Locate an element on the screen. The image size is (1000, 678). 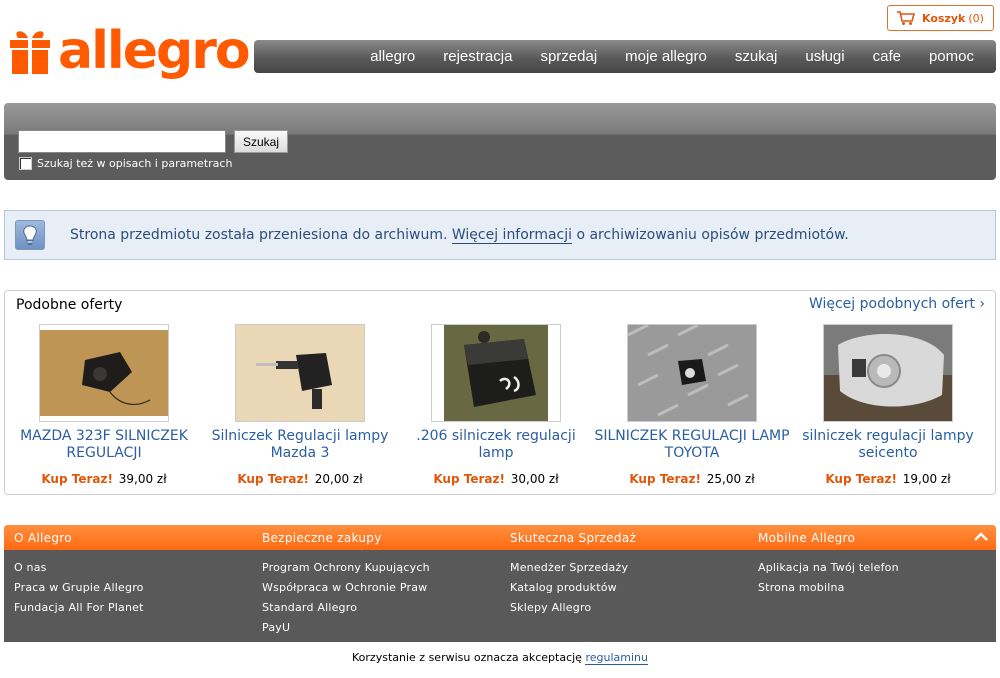
offer-title: MAZDA 323F SILNICZEK REGULACJI is located at coordinates (104, 445).